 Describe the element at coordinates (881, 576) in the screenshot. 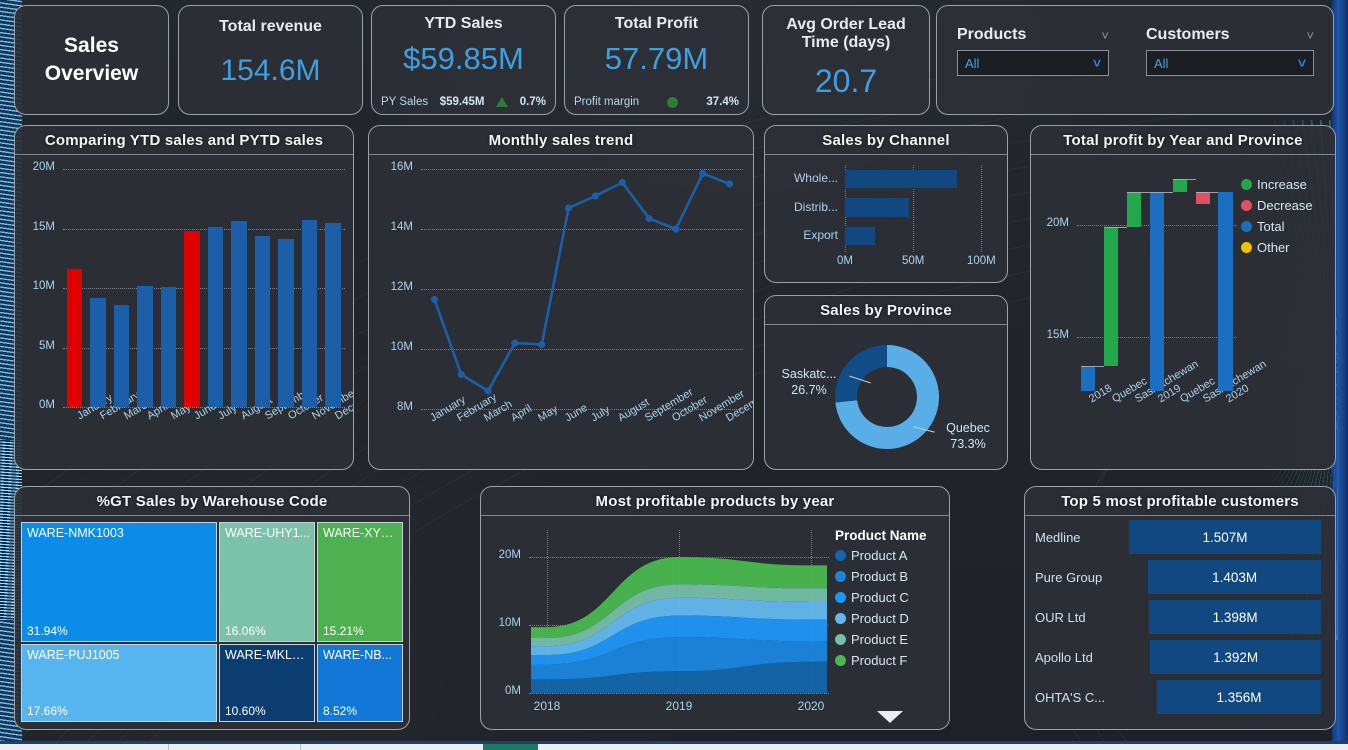

I see `legend-item: Product B` at that location.